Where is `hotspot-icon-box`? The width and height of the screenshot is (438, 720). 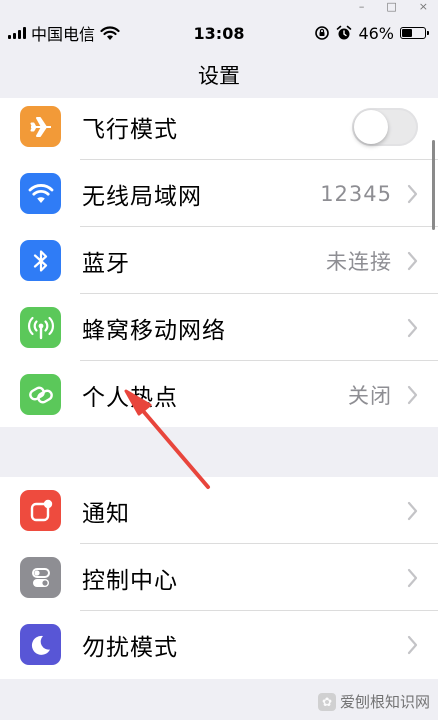 hotspot-icon-box is located at coordinates (40, 394).